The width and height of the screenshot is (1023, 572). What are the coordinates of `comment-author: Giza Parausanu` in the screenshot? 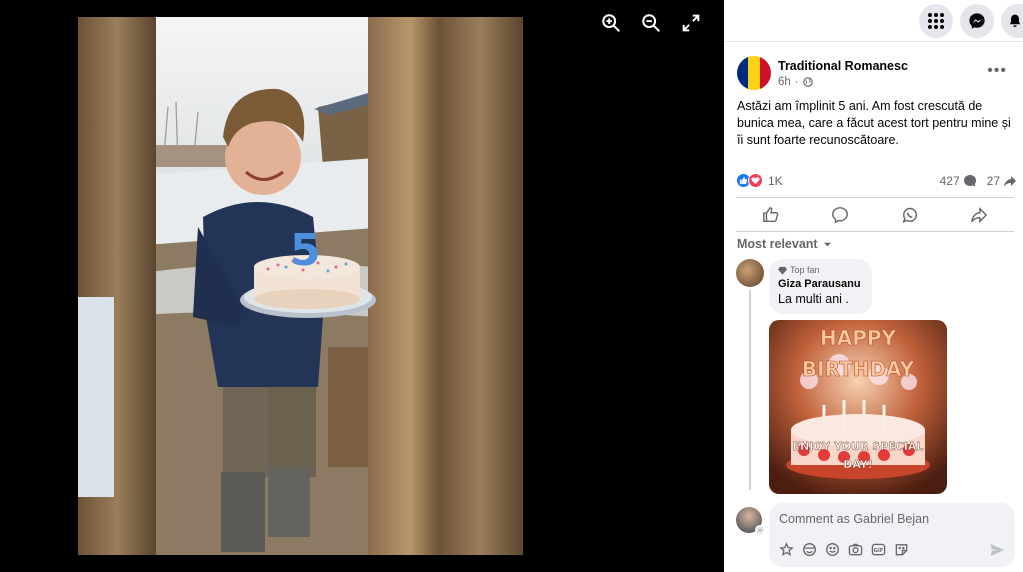 It's located at (819, 284).